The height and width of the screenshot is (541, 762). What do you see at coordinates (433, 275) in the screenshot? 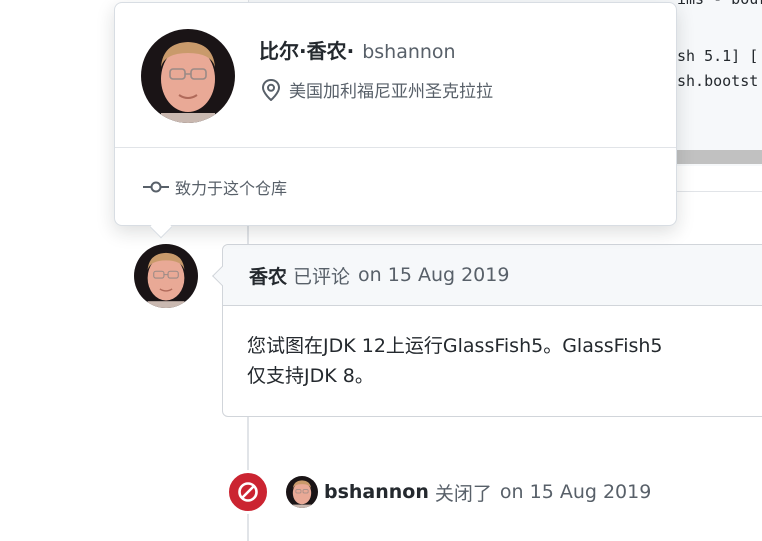
I see `comment-timestamp: on 15 Aug 2019` at bounding box center [433, 275].